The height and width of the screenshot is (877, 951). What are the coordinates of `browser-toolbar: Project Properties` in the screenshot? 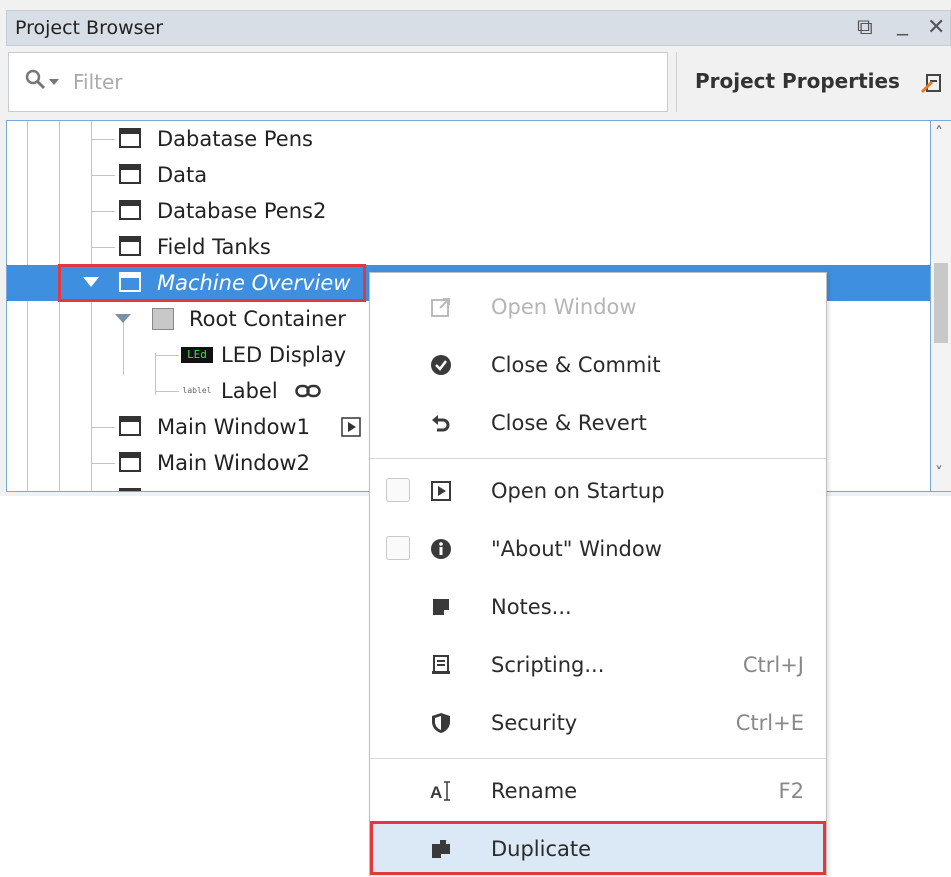 It's located at (478, 81).